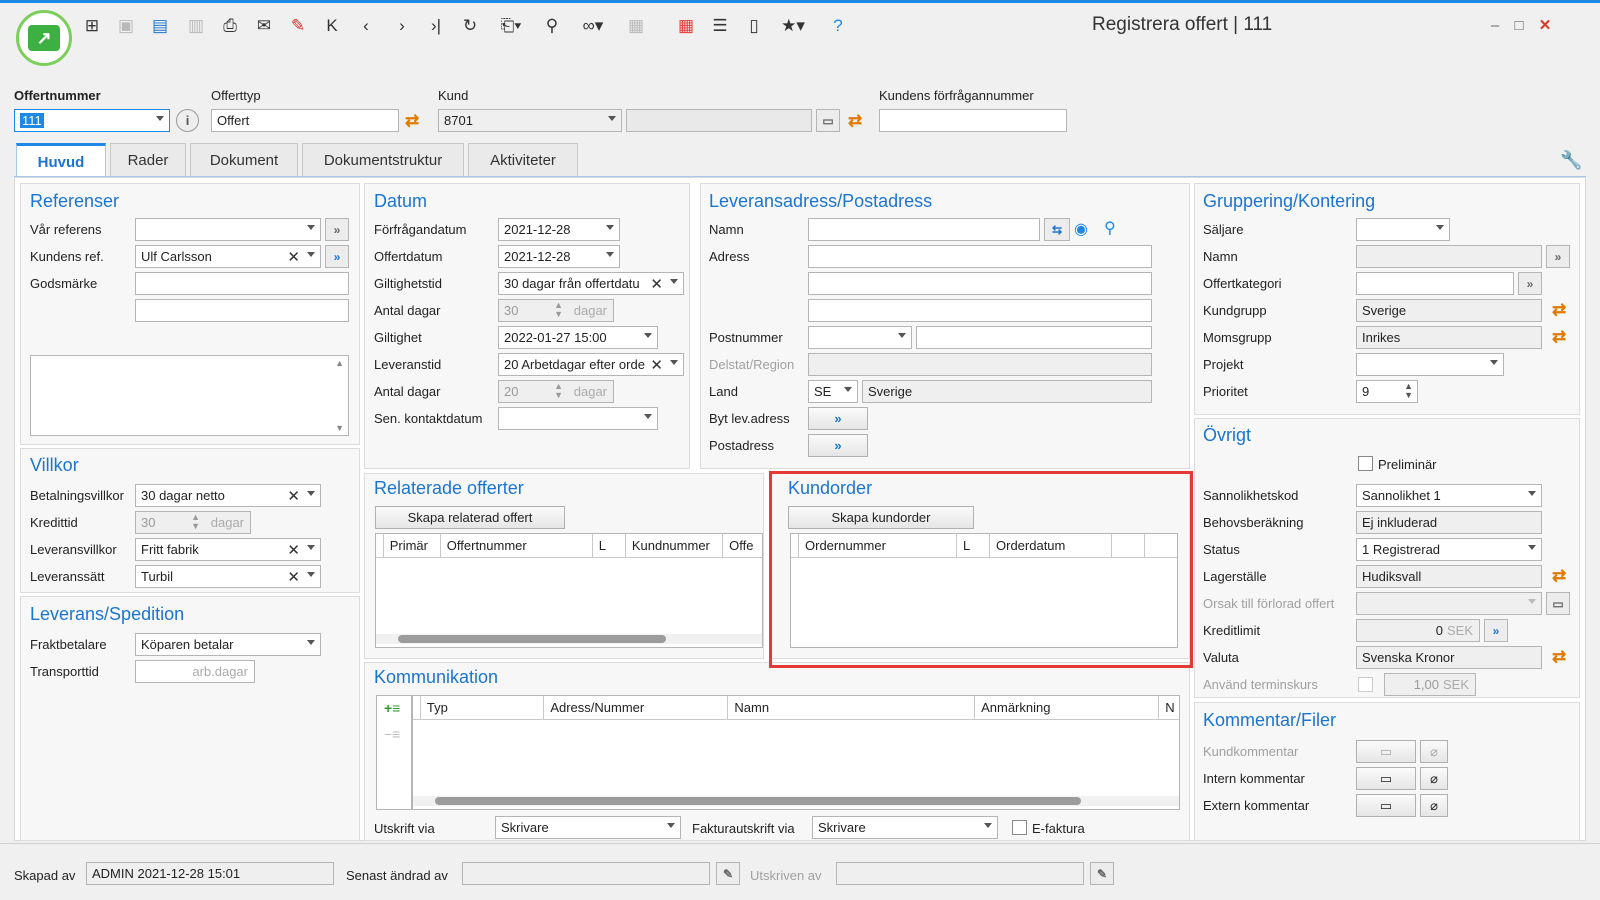 The image size is (1600, 900). What do you see at coordinates (402, 26) in the screenshot?
I see `next-icon: ›` at bounding box center [402, 26].